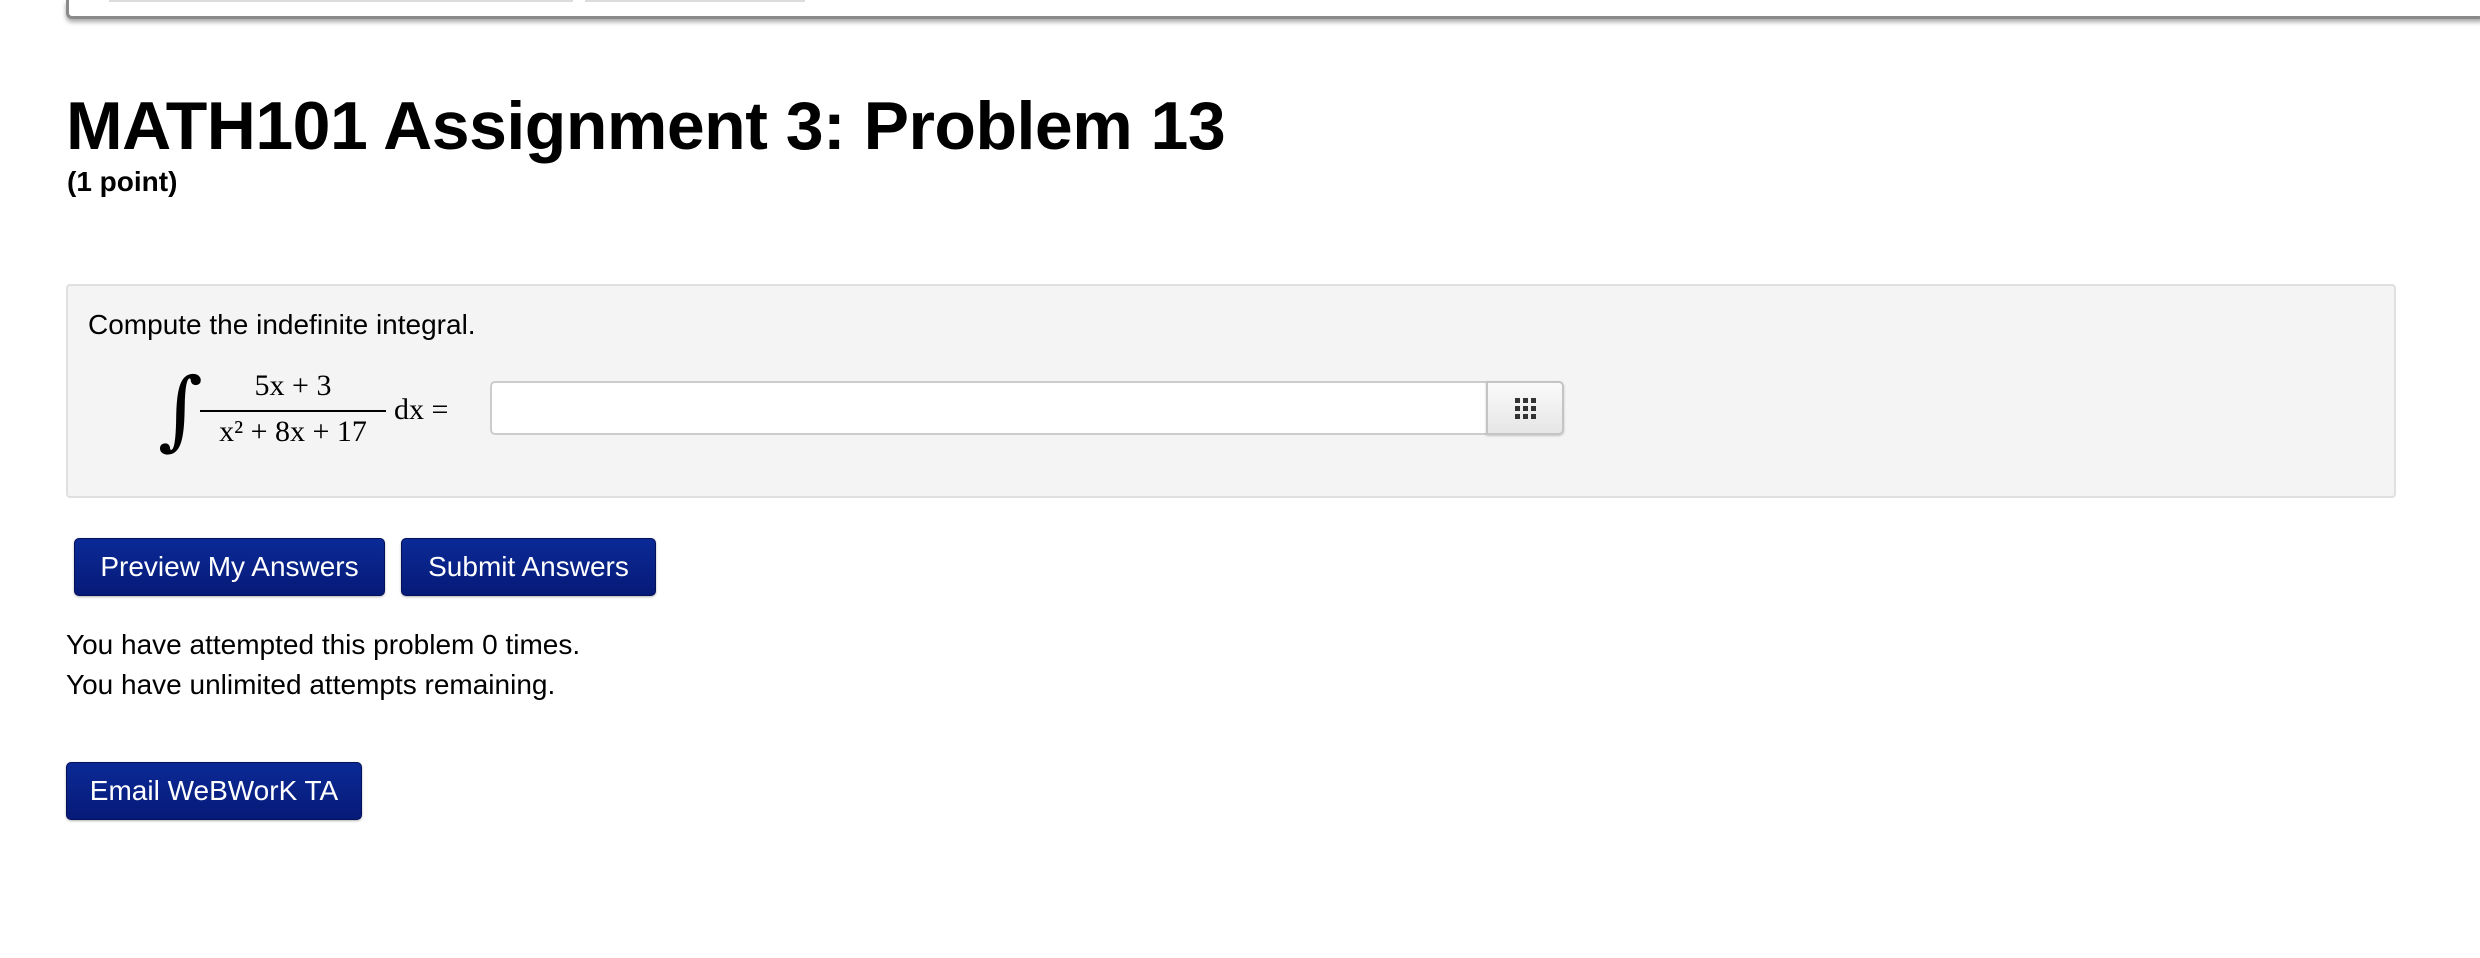  I want to click on page-title: MATH101 Assignment 3: Problem 13, so click(646, 126).